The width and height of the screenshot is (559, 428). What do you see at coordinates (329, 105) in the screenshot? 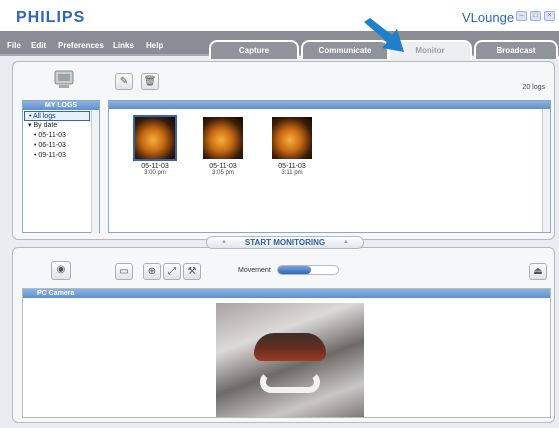
I see `thumbnail-header-bar` at bounding box center [329, 105].